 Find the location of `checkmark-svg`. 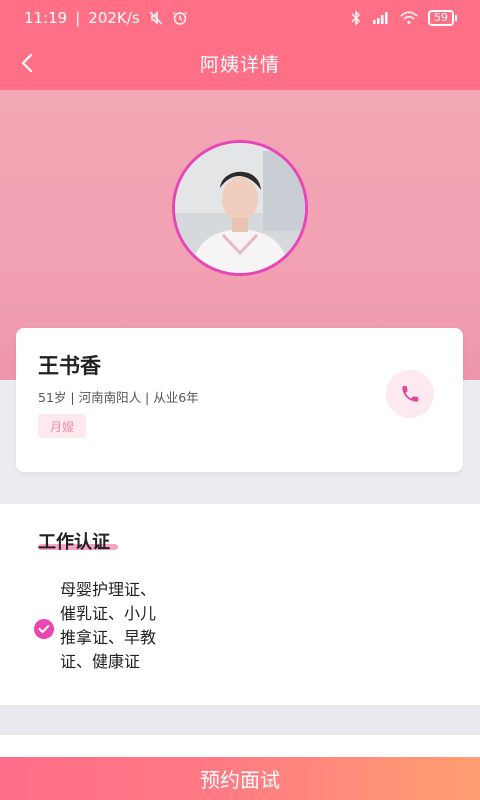

checkmark-svg is located at coordinates (44, 629).